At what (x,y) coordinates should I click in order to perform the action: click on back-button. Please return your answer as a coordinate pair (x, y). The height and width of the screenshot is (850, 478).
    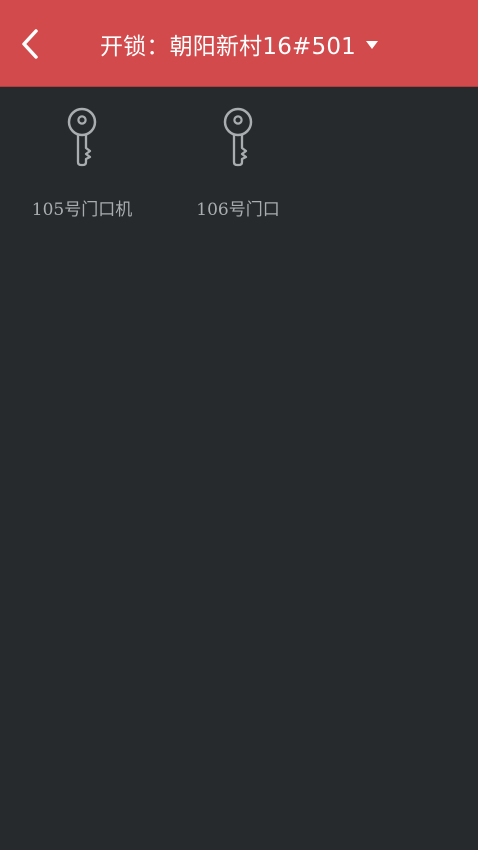
    Looking at the image, I should click on (30, 43).